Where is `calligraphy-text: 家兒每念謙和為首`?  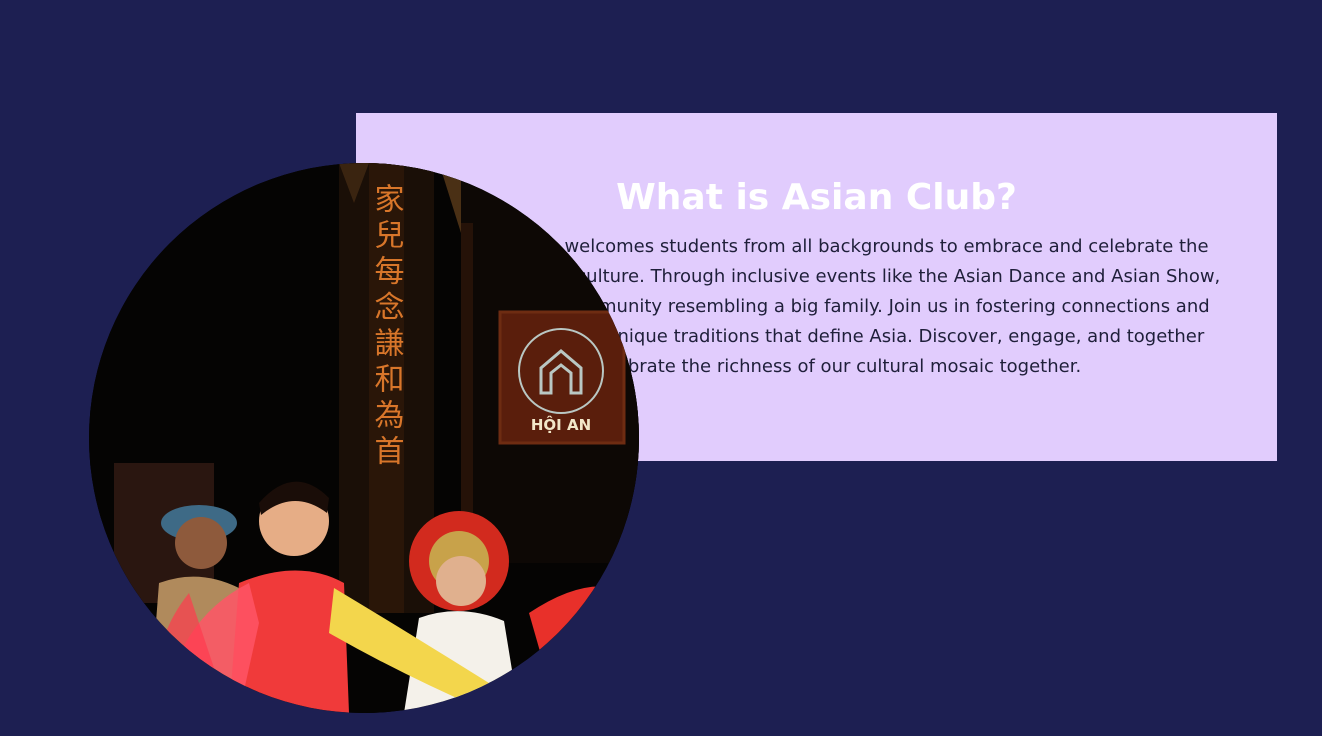 calligraphy-text: 家兒每念謙和為首 is located at coordinates (387, 327).